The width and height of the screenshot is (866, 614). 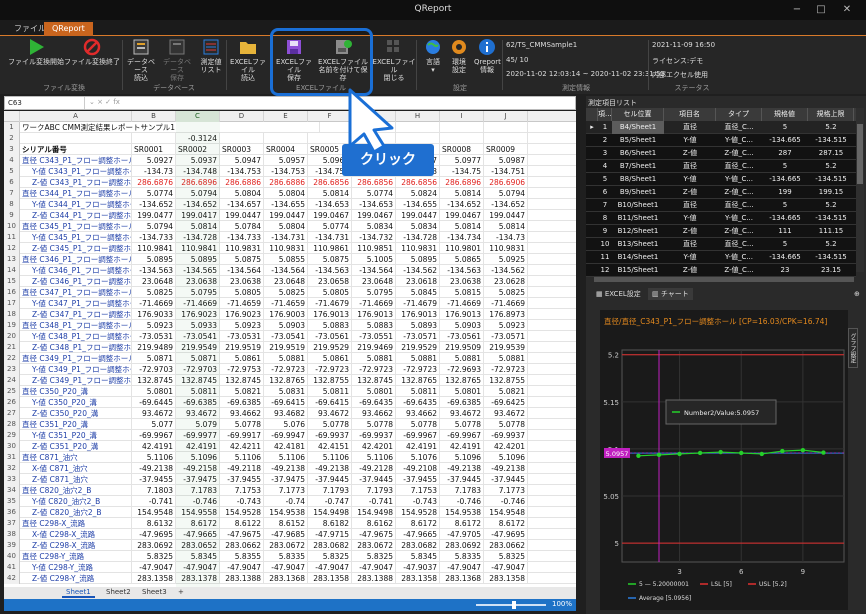 I want to click on cell: 8.6152, so click(x=286, y=523).